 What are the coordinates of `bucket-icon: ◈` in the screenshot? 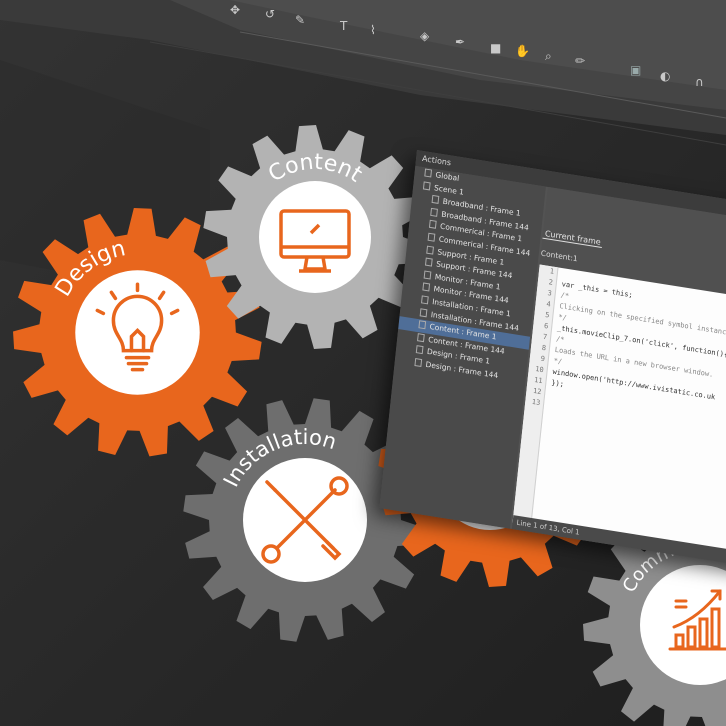 It's located at (424, 36).